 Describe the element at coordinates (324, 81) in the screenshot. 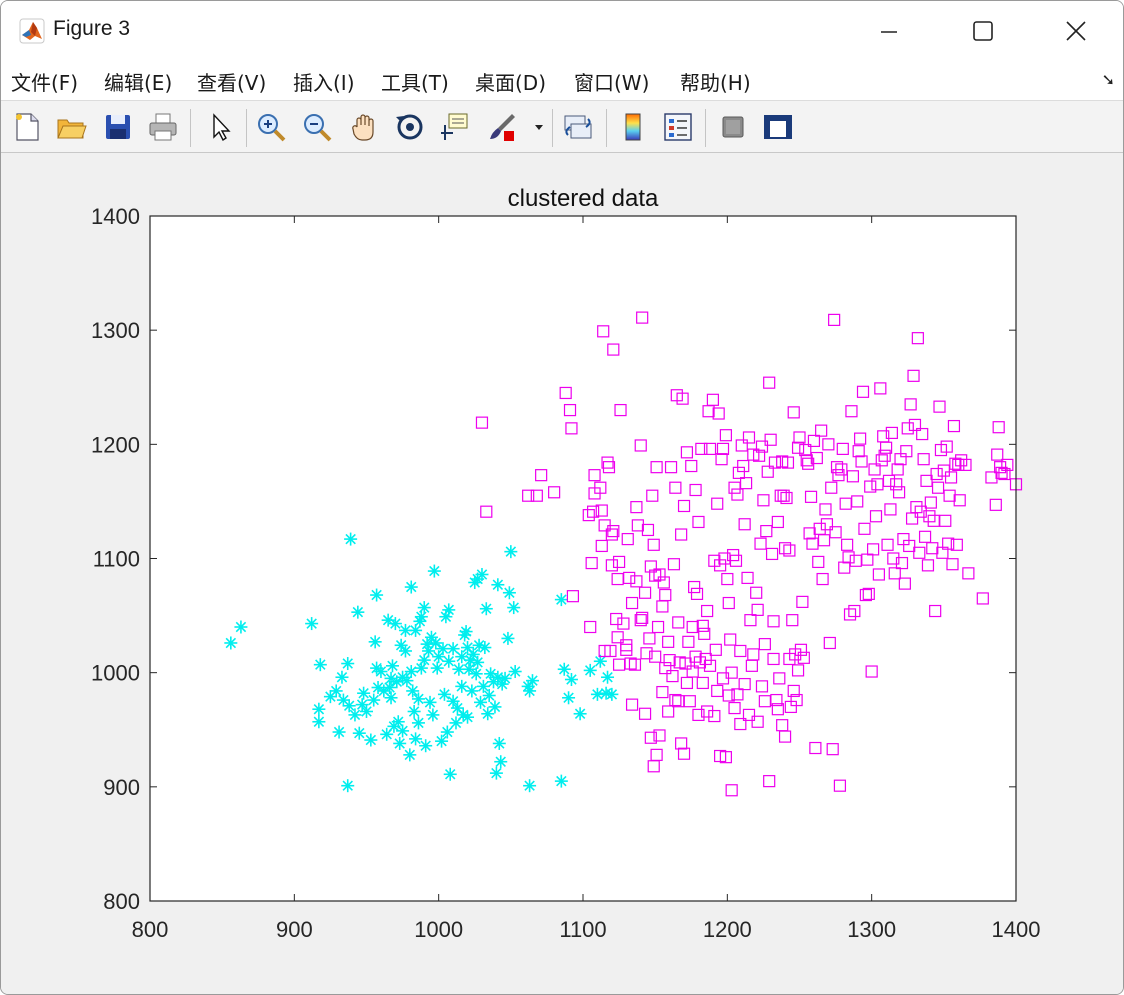

I see `menu-insert: 插入(I)` at that location.